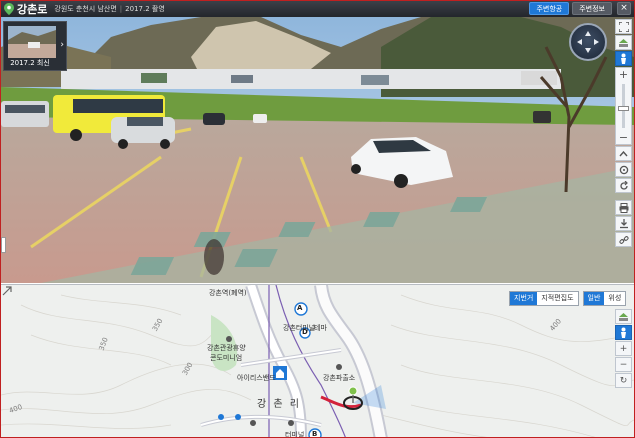 Image resolution: width=635 pixels, height=438 pixels. I want to click on history-thumbnail: 2017.2 최신 ›, so click(35, 46).